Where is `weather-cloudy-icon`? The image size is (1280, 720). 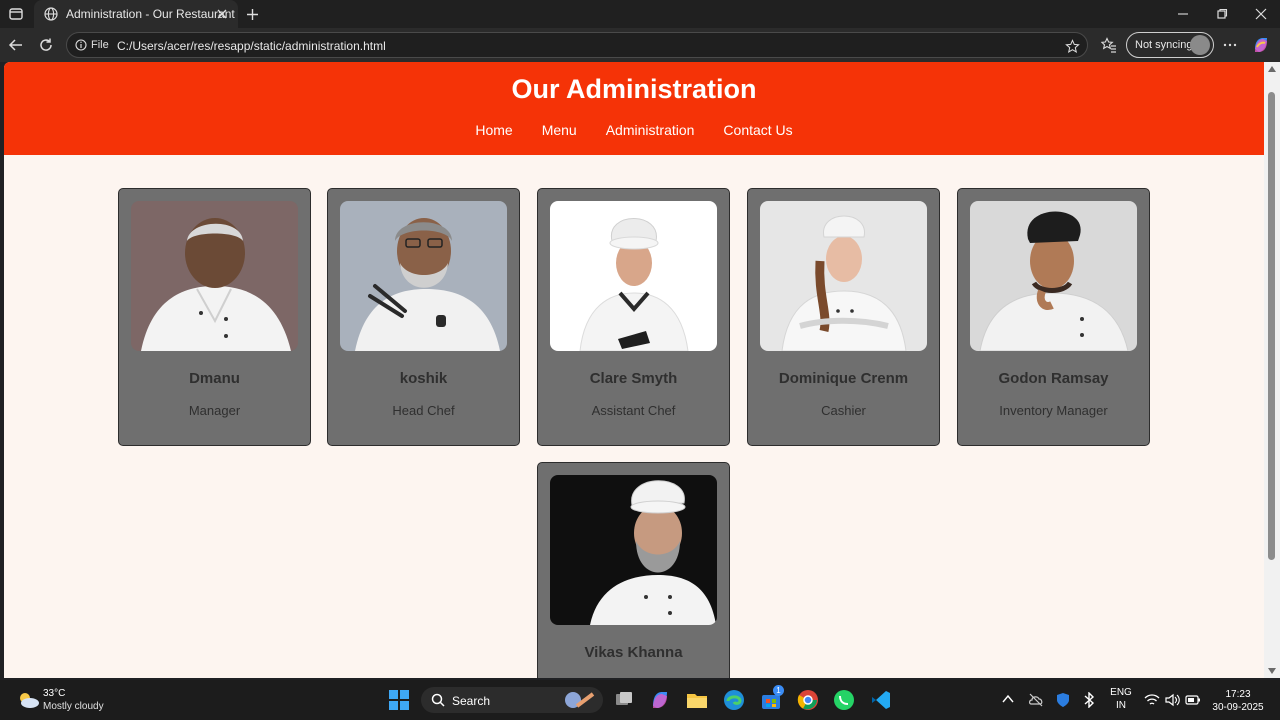 weather-cloudy-icon is located at coordinates (28, 700).